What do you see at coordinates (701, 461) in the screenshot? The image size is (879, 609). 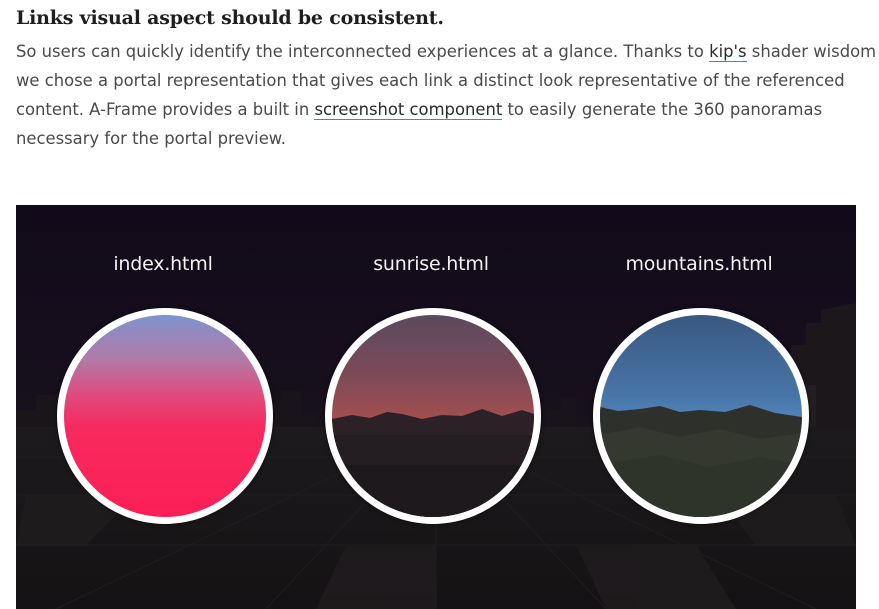 I see `mountain-landscape` at bounding box center [701, 461].